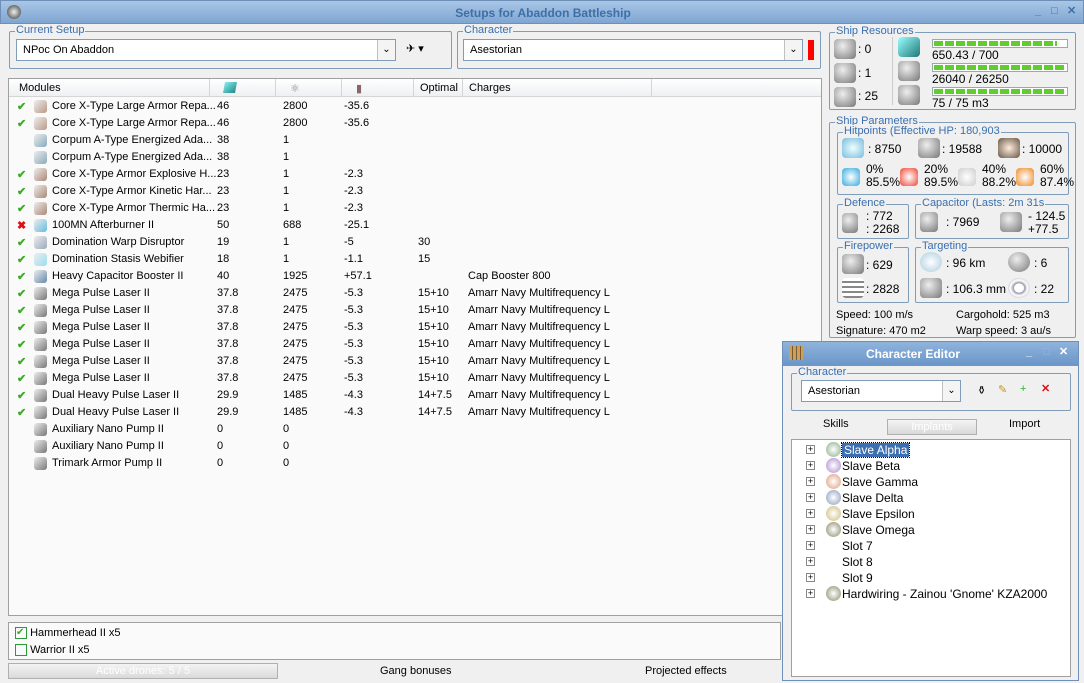 This screenshot has width=1084, height=683. What do you see at coordinates (101, 293) in the screenshot?
I see `module-name: Mega Pulse Laser II` at bounding box center [101, 293].